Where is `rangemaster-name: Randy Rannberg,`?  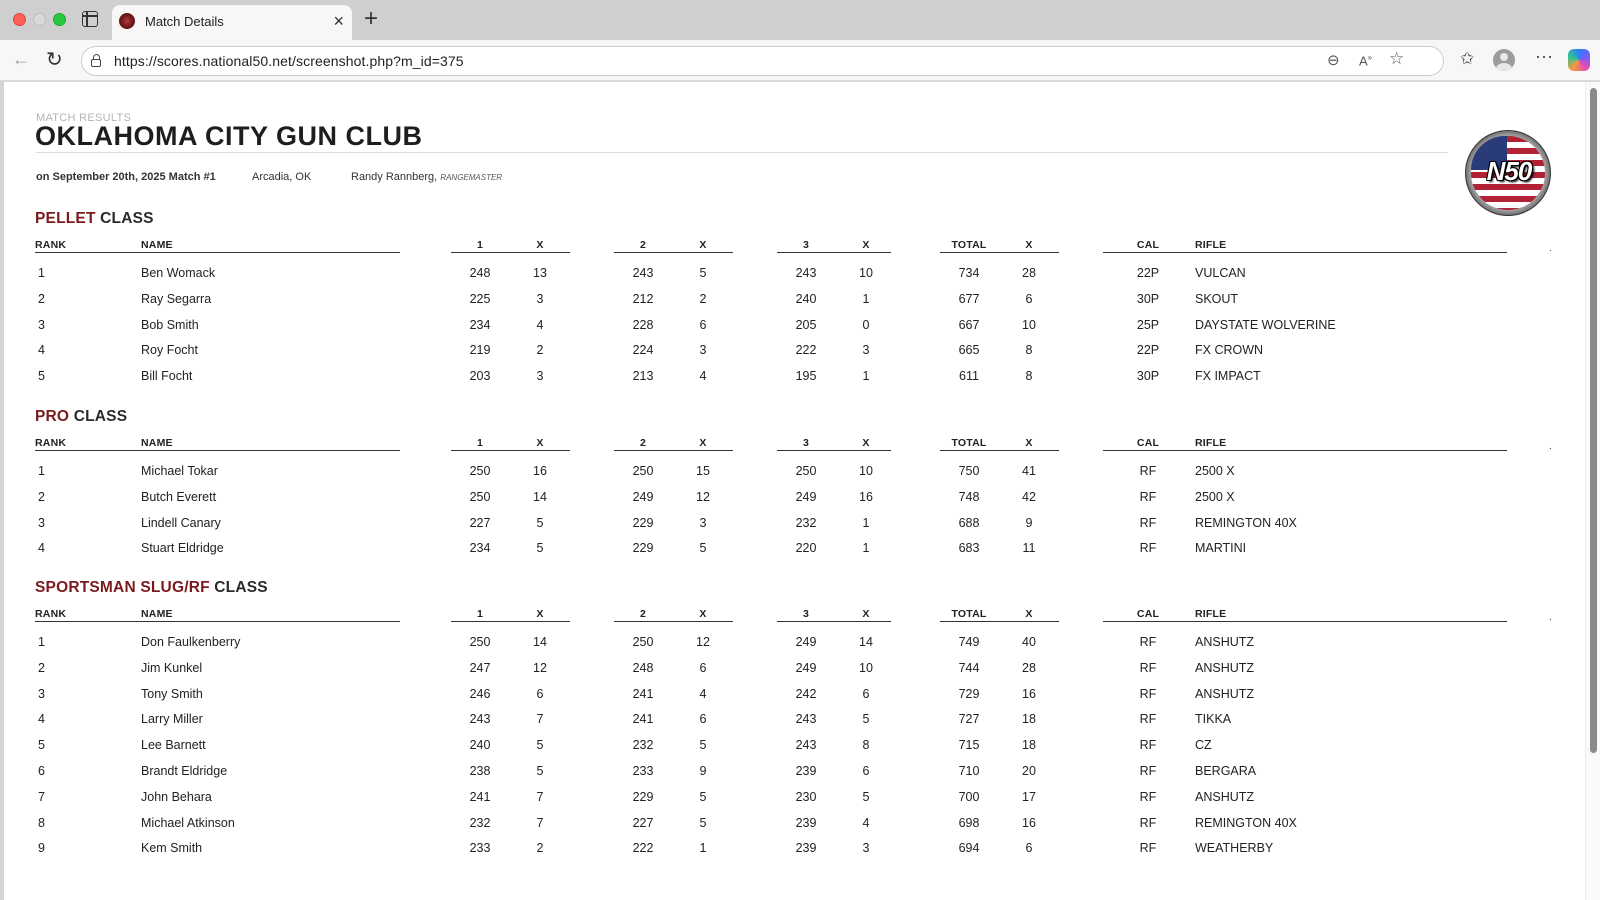 rangemaster-name: Randy Rannberg, is located at coordinates (394, 177).